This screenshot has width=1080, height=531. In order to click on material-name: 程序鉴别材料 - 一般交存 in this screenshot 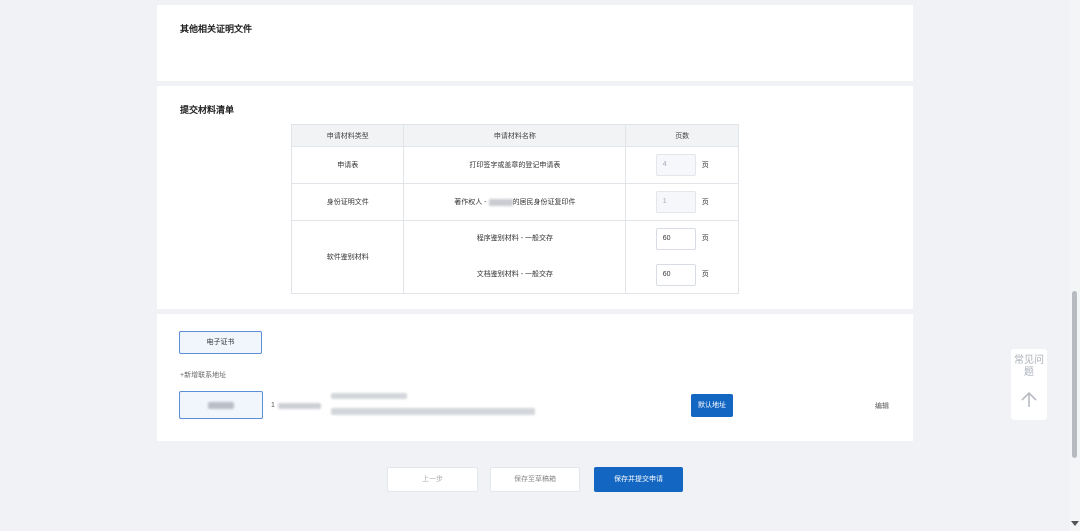, I will do `click(515, 238)`.